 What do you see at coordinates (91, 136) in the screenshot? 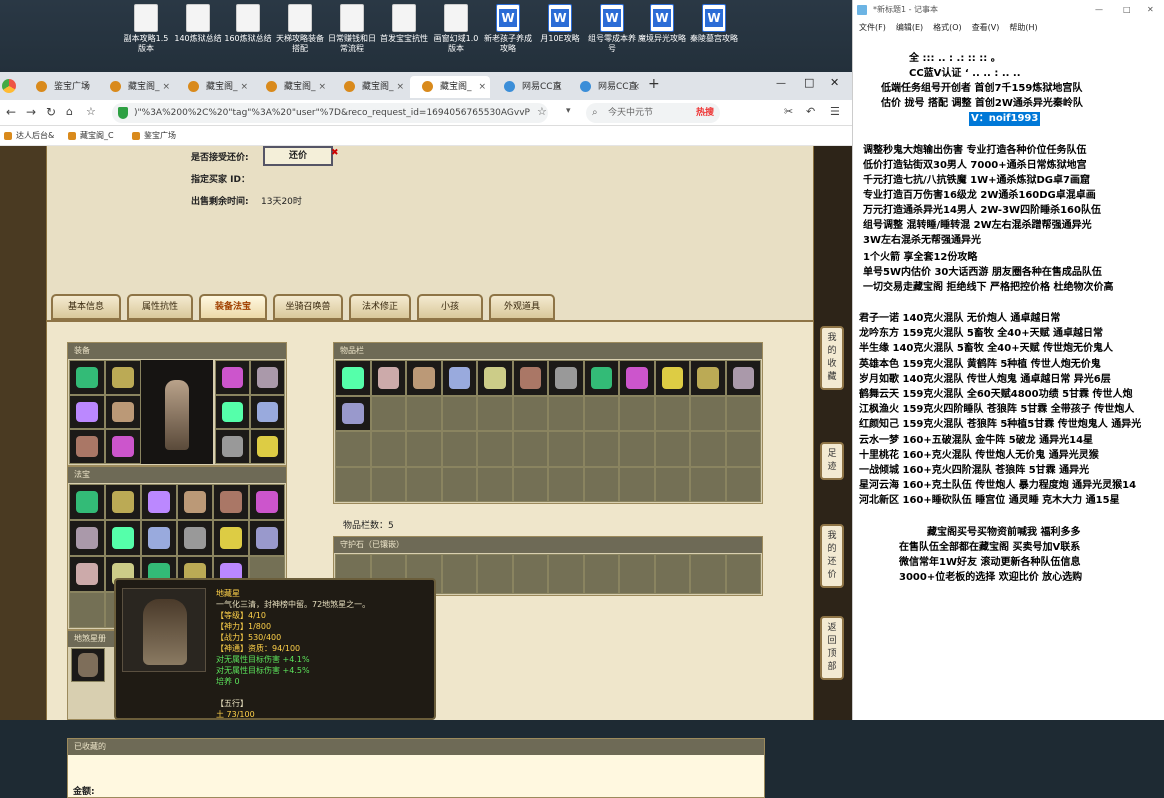
I see `bookmark-item: 藏宝阁_C` at bounding box center [91, 136].